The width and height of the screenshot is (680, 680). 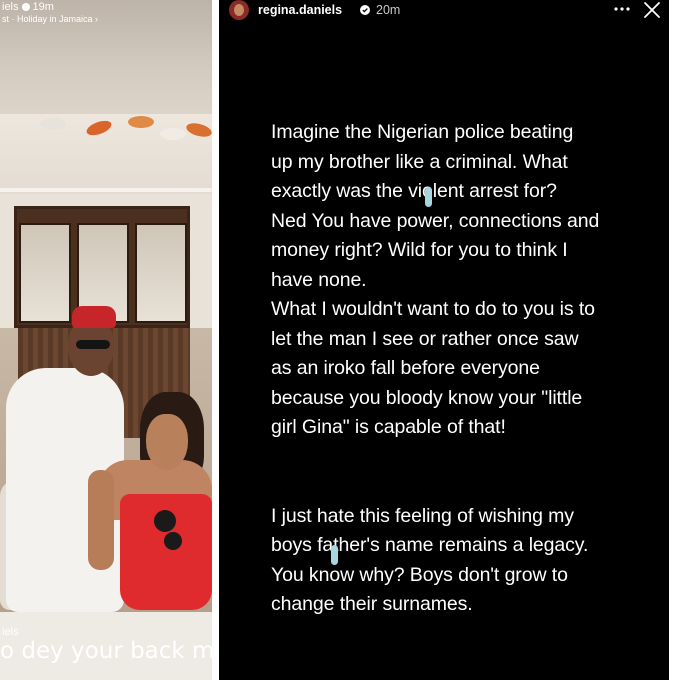 I want to click on red-cap, so click(x=94, y=317).